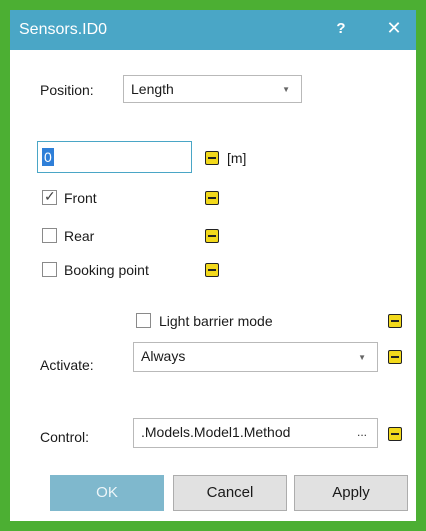 The height and width of the screenshot is (531, 426). Describe the element at coordinates (49, 269) in the screenshot. I see `booking-point-checkbox` at that location.